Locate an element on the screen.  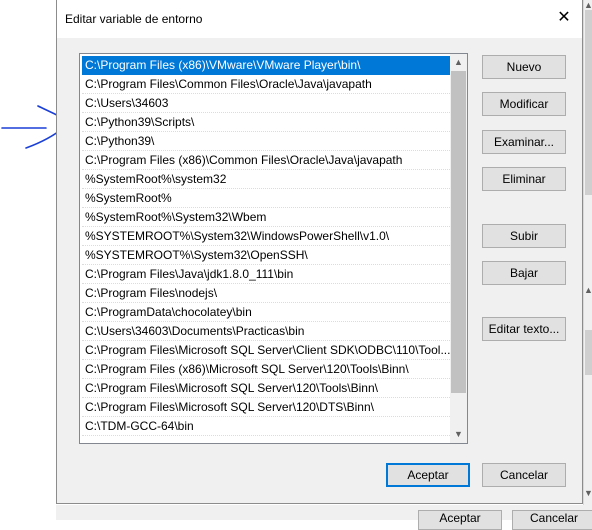
list-item: C:\Program Files\nodejs\ is located at coordinates (266, 293).